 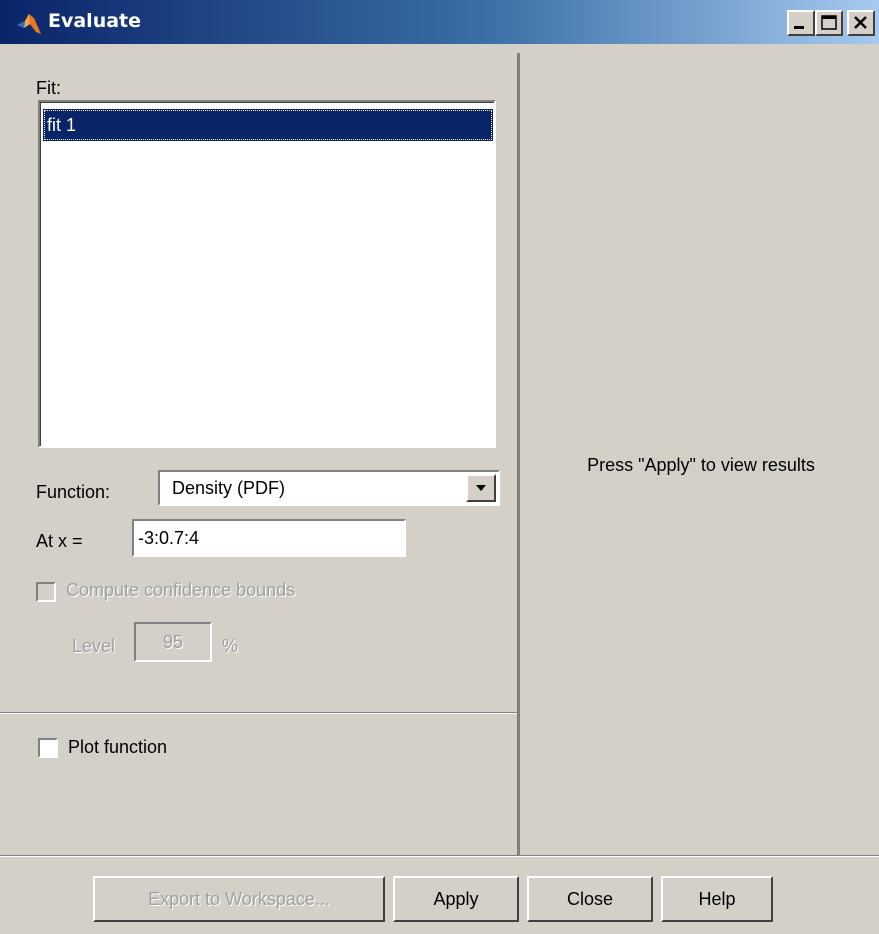 I want to click on at-x-label: At x =, so click(x=59, y=541).